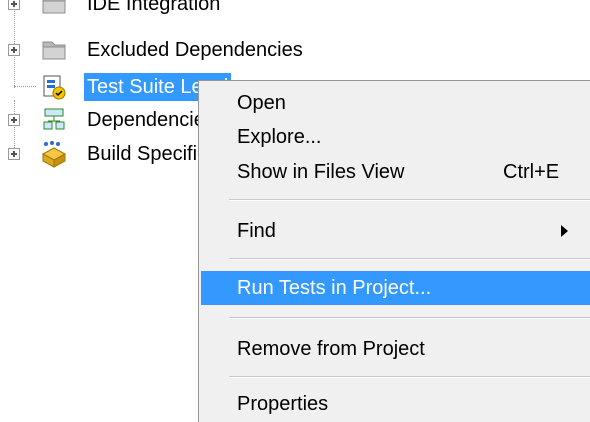  Describe the element at coordinates (256, 231) in the screenshot. I see `menu-item-label: Find` at that location.